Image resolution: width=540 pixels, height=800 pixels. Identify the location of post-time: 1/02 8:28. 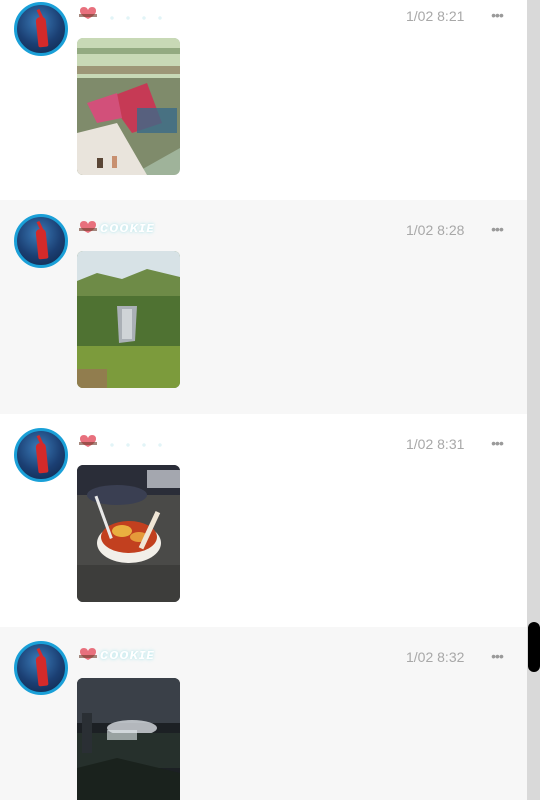
(435, 230).